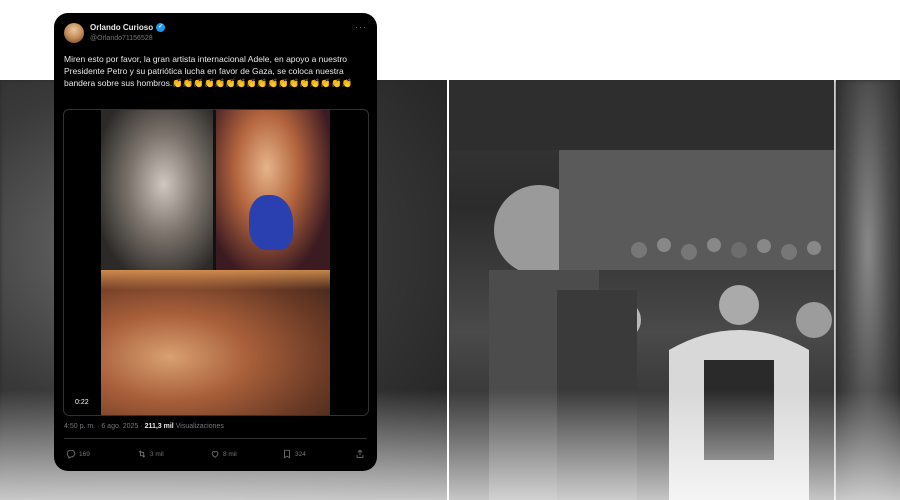 The image size is (900, 500). What do you see at coordinates (121, 27) in the screenshot?
I see `user-name-text: Orlando Curioso` at bounding box center [121, 27].